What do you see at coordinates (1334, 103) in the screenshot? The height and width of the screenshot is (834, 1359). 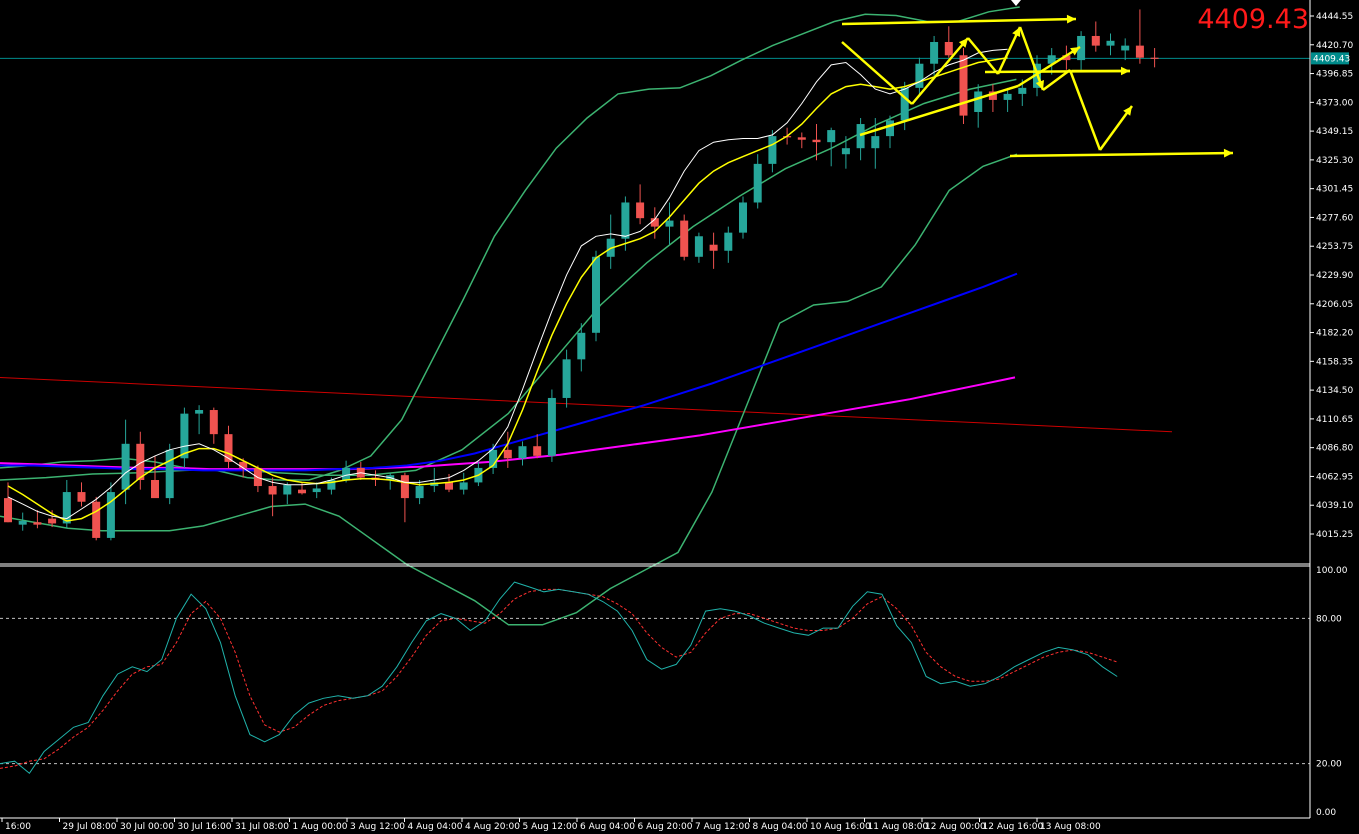 I see `price-tick-label: 4373.00` at bounding box center [1334, 103].